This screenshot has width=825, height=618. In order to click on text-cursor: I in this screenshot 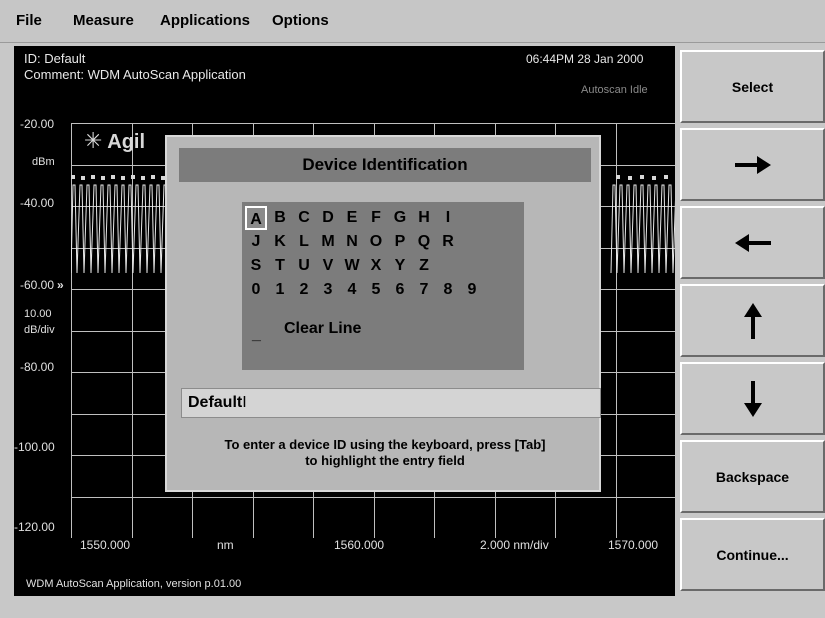, I will do `click(244, 402)`.